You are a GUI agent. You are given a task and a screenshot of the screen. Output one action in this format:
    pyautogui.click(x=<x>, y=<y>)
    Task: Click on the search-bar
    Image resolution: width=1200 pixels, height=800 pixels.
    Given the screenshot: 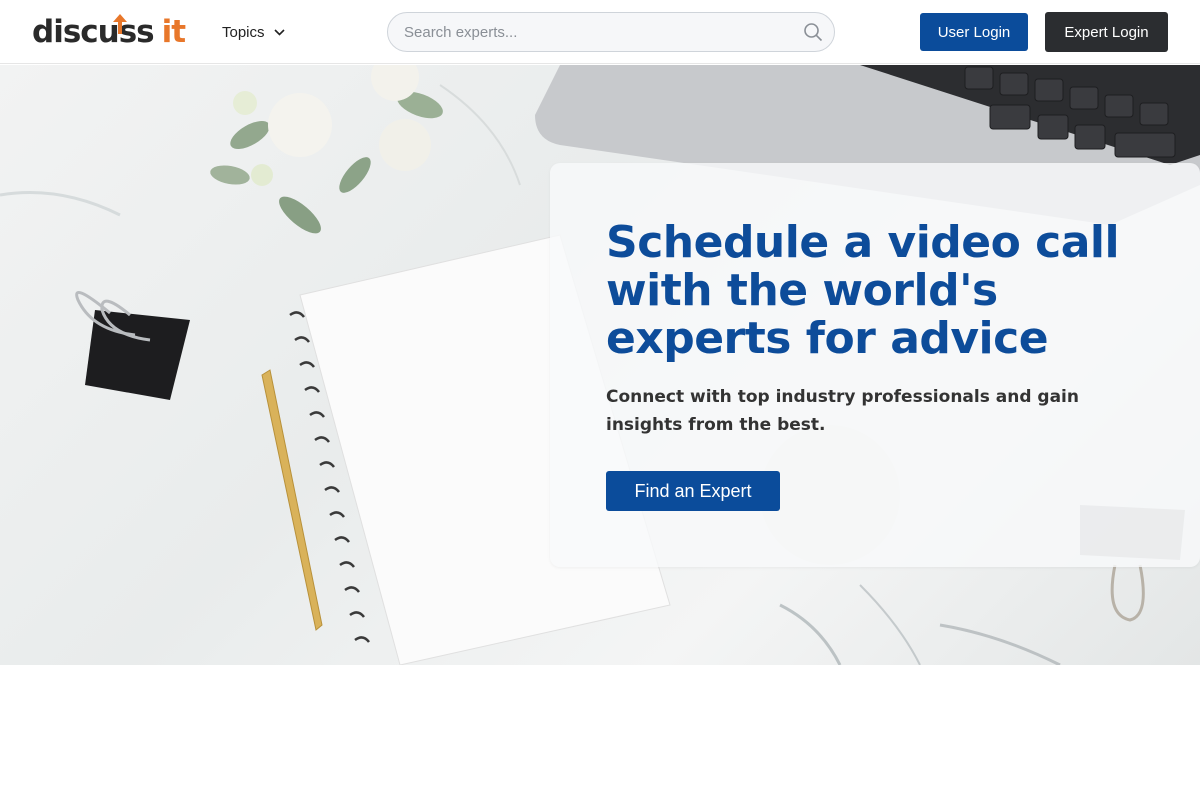 What is the action you would take?
    pyautogui.click(x=611, y=32)
    